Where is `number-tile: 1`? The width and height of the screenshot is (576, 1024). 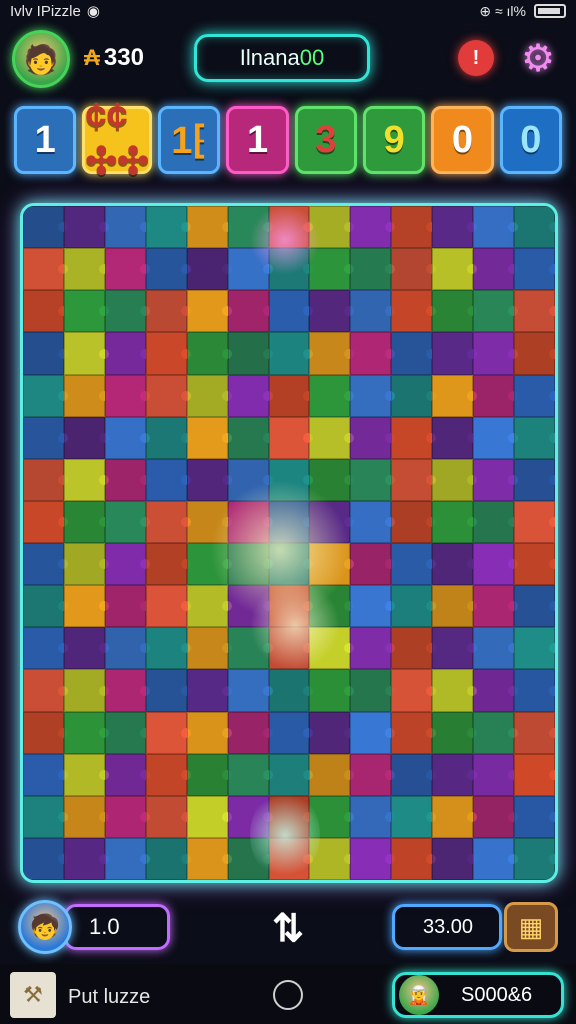 number-tile: 1 is located at coordinates (257, 140).